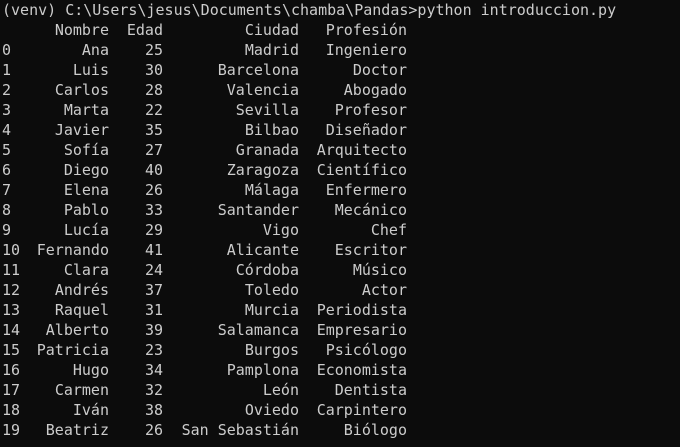 Image resolution: width=680 pixels, height=447 pixels. Describe the element at coordinates (7, 190) in the screenshot. I see `row-index: 7` at that location.